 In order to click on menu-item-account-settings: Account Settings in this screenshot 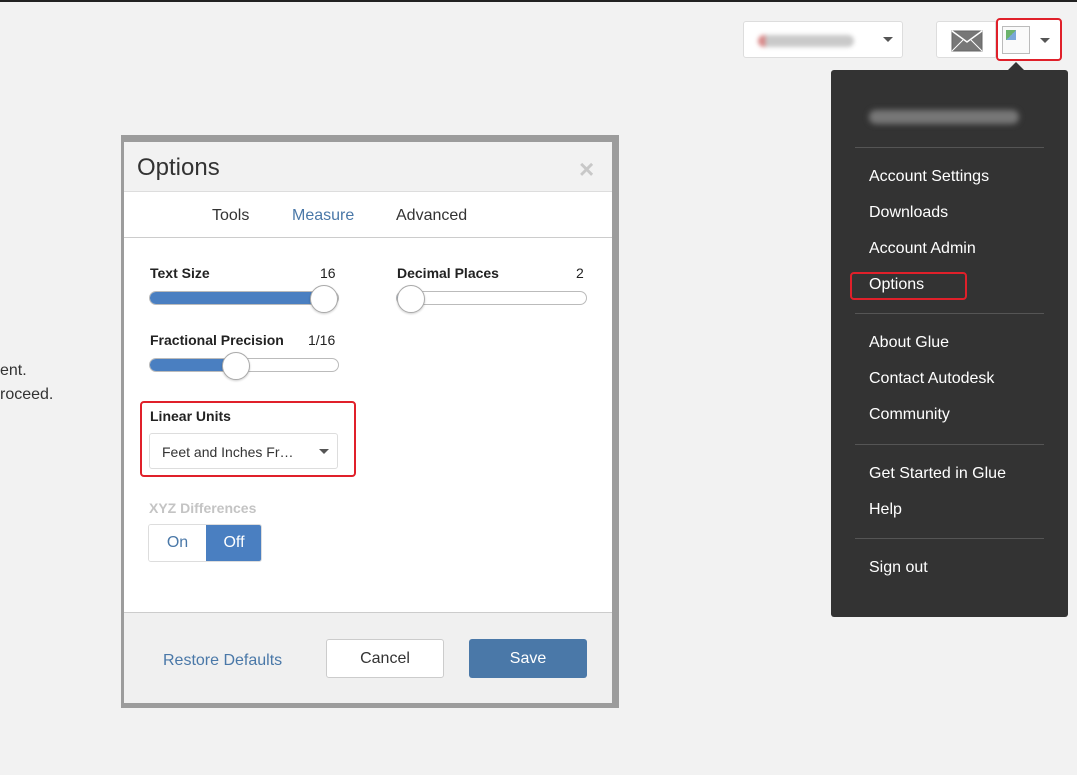, I will do `click(929, 177)`.